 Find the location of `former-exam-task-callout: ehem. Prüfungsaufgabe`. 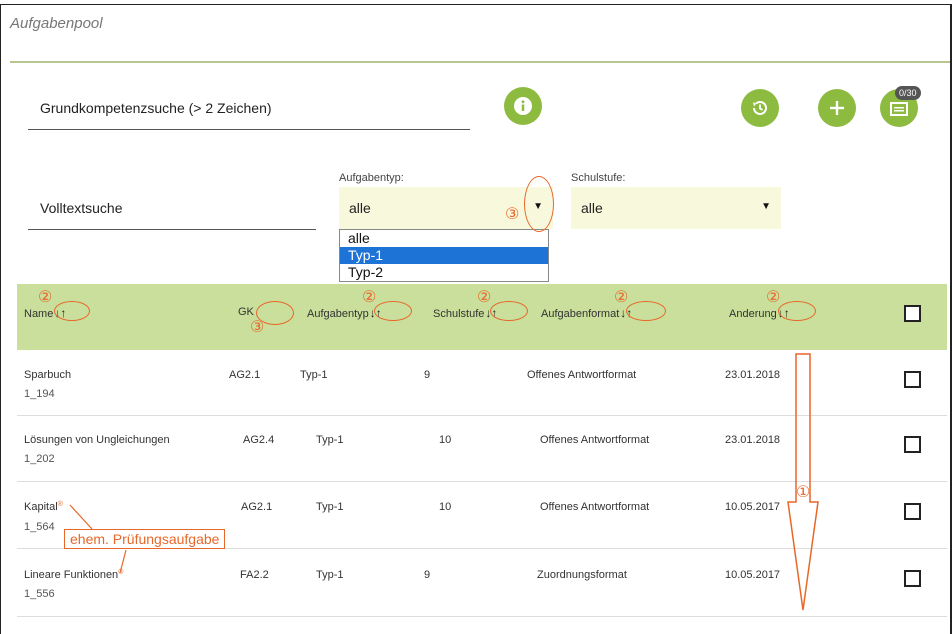

former-exam-task-callout: ehem. Prüfungsaufgabe is located at coordinates (145, 539).